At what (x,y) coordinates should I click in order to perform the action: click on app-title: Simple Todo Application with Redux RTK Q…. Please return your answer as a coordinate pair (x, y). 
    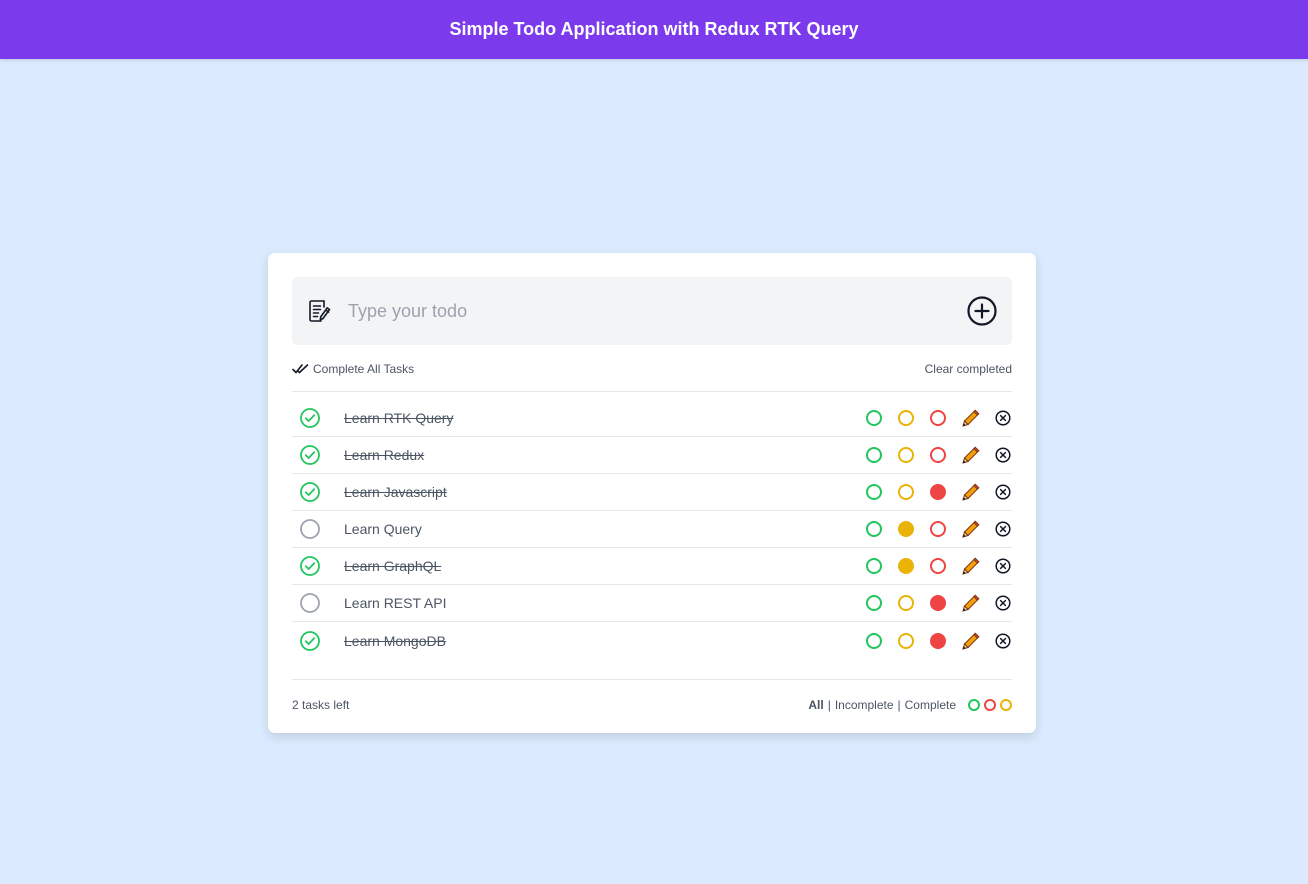
    Looking at the image, I should click on (654, 29).